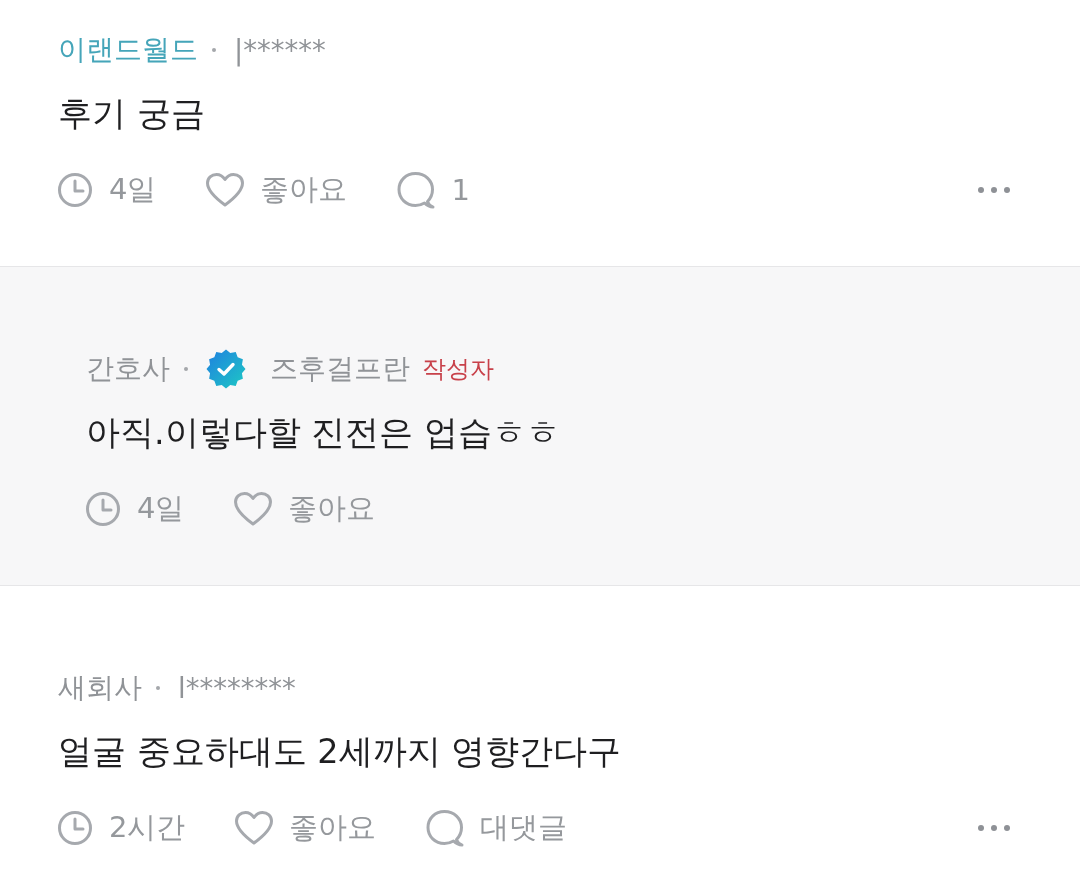 This screenshot has height=884, width=1080. Describe the element at coordinates (340, 368) in the screenshot. I see `author-name: 즈후걸프란` at that location.